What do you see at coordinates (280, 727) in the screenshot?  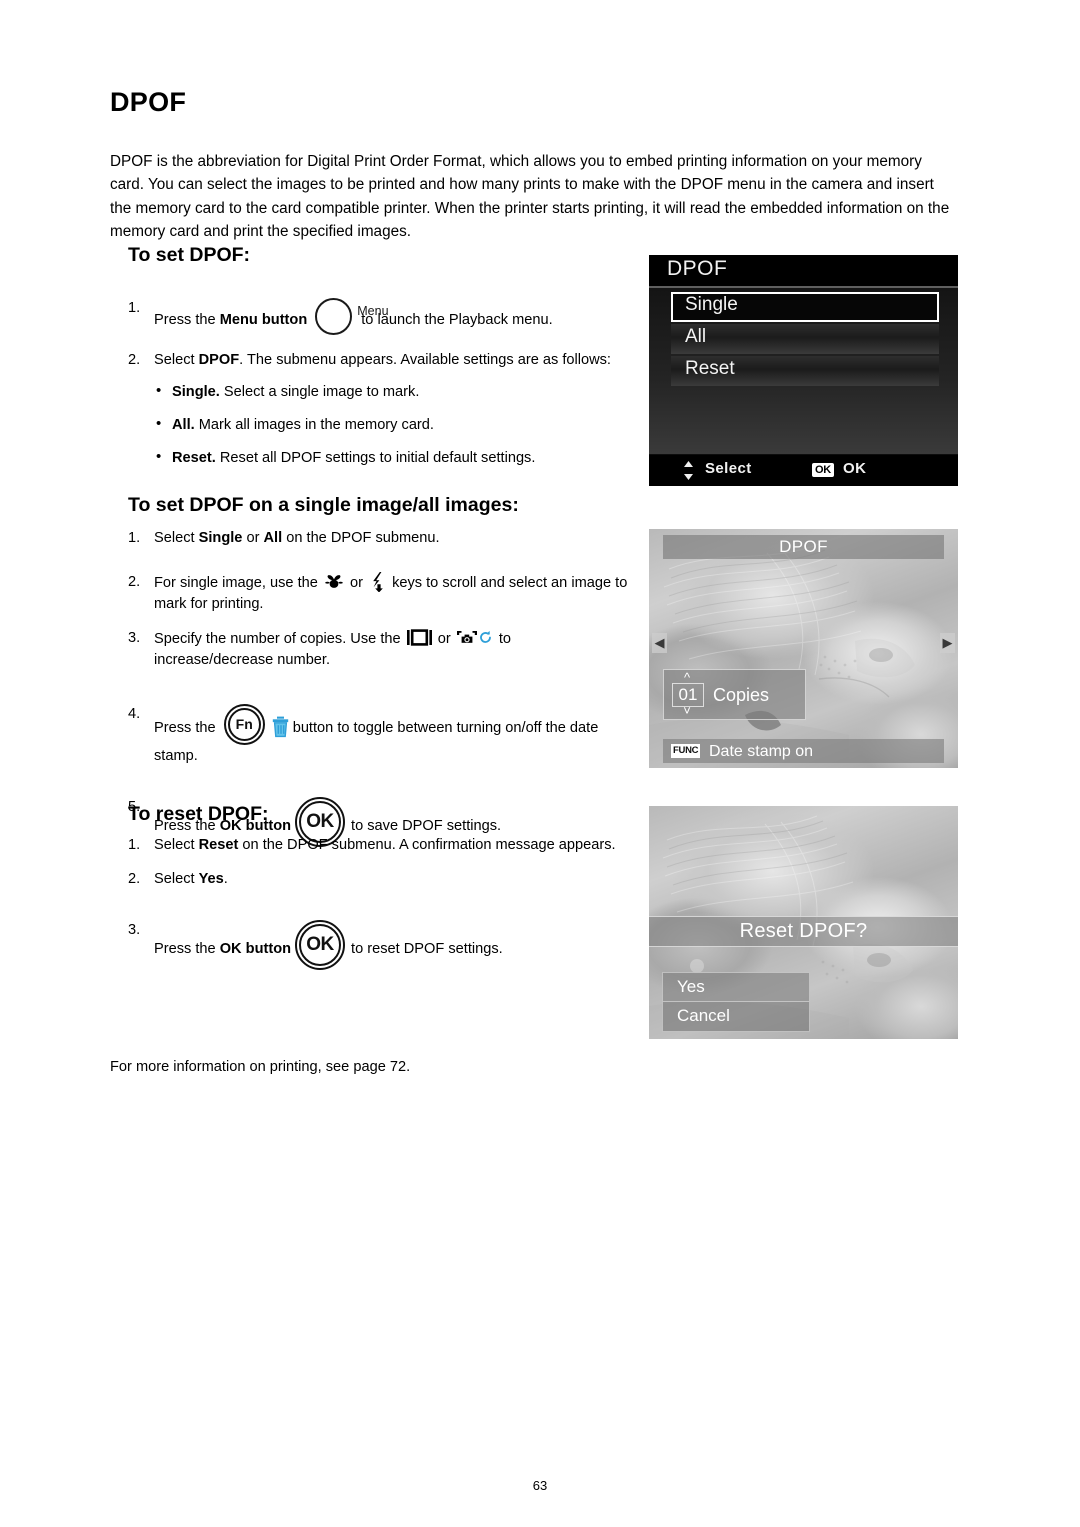 I see `trash-delete-icon` at bounding box center [280, 727].